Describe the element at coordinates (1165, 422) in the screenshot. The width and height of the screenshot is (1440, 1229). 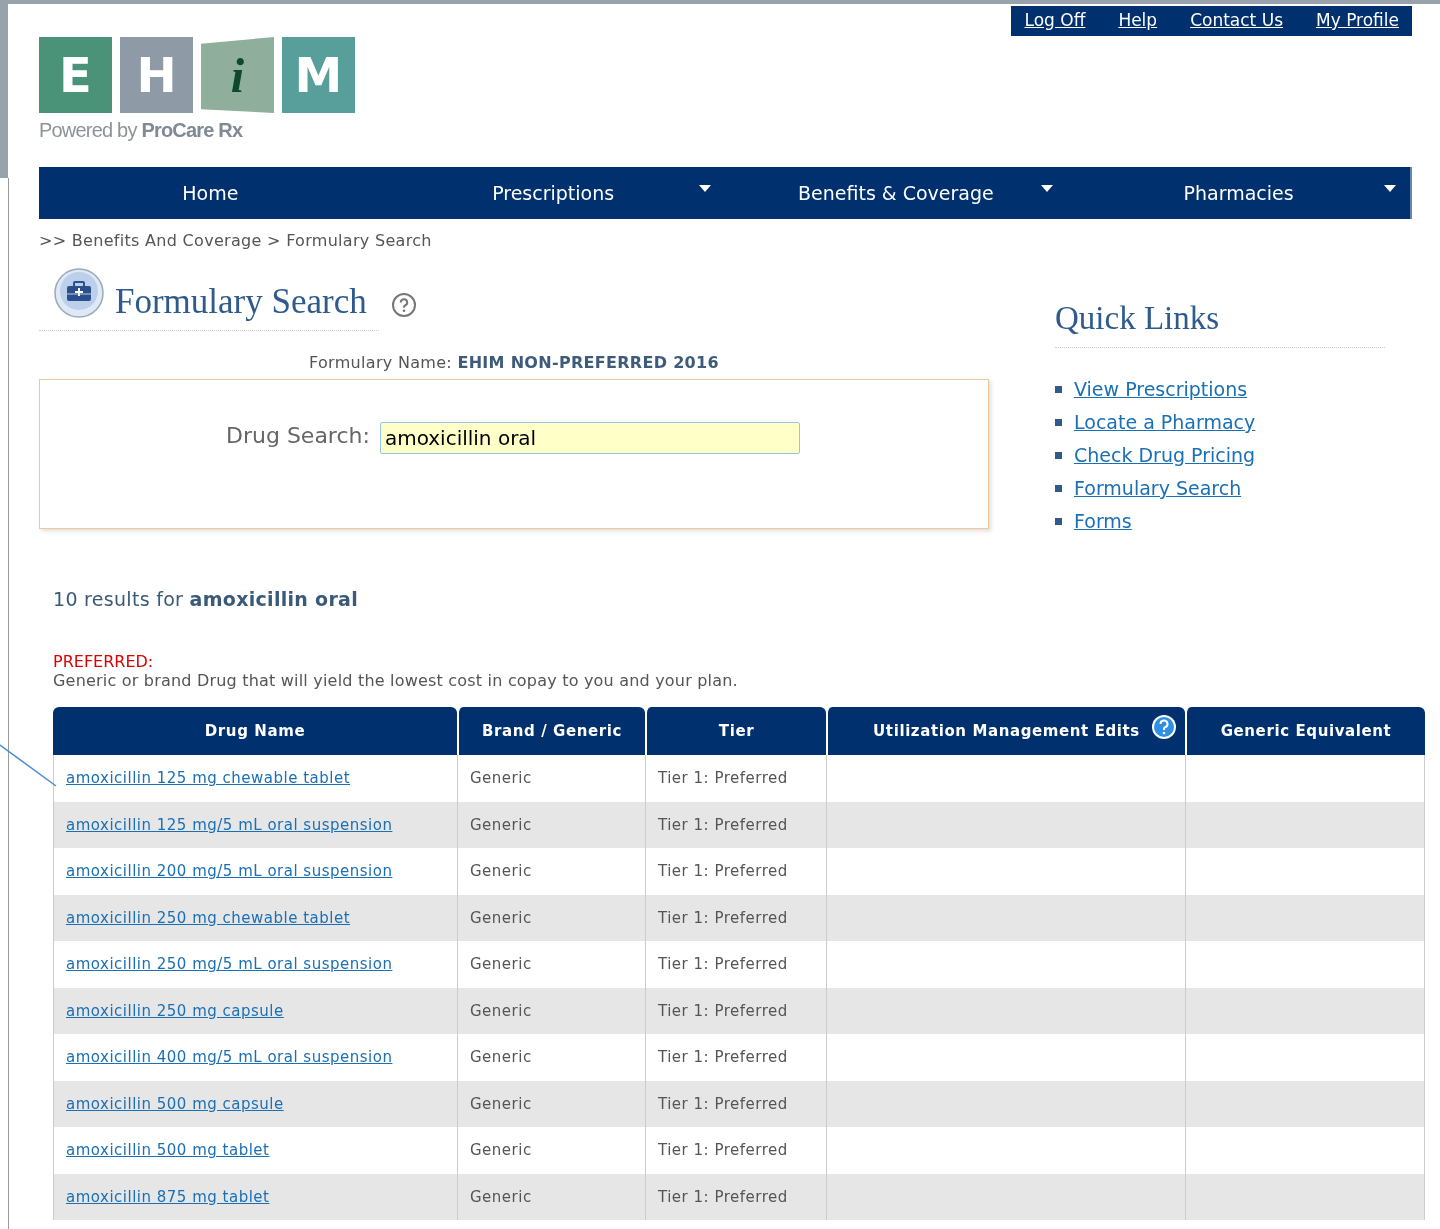
I see `quick-link: Locate a Pharmacy` at that location.